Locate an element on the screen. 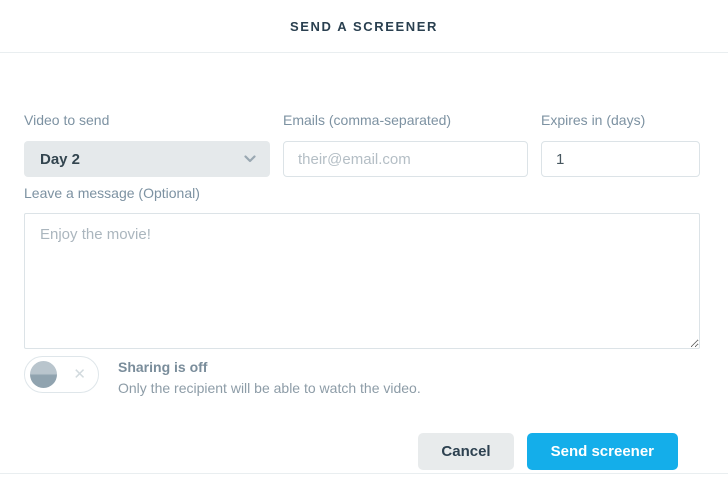  message-field-label: Leave a message (Optional) is located at coordinates (112, 193).